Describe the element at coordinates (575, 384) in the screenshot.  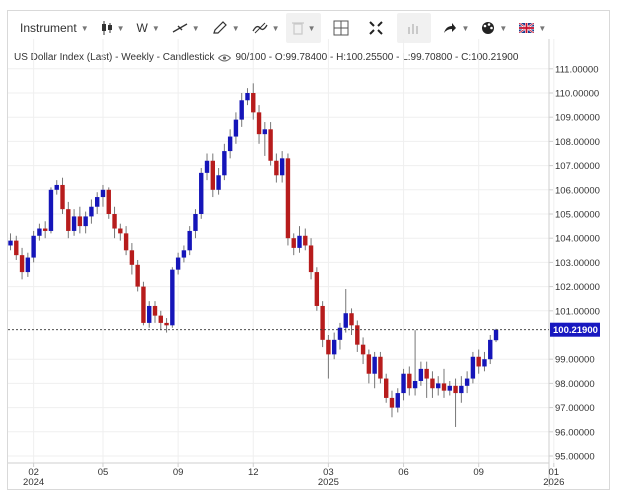
I see `y-tick-label: 98.00000` at that location.